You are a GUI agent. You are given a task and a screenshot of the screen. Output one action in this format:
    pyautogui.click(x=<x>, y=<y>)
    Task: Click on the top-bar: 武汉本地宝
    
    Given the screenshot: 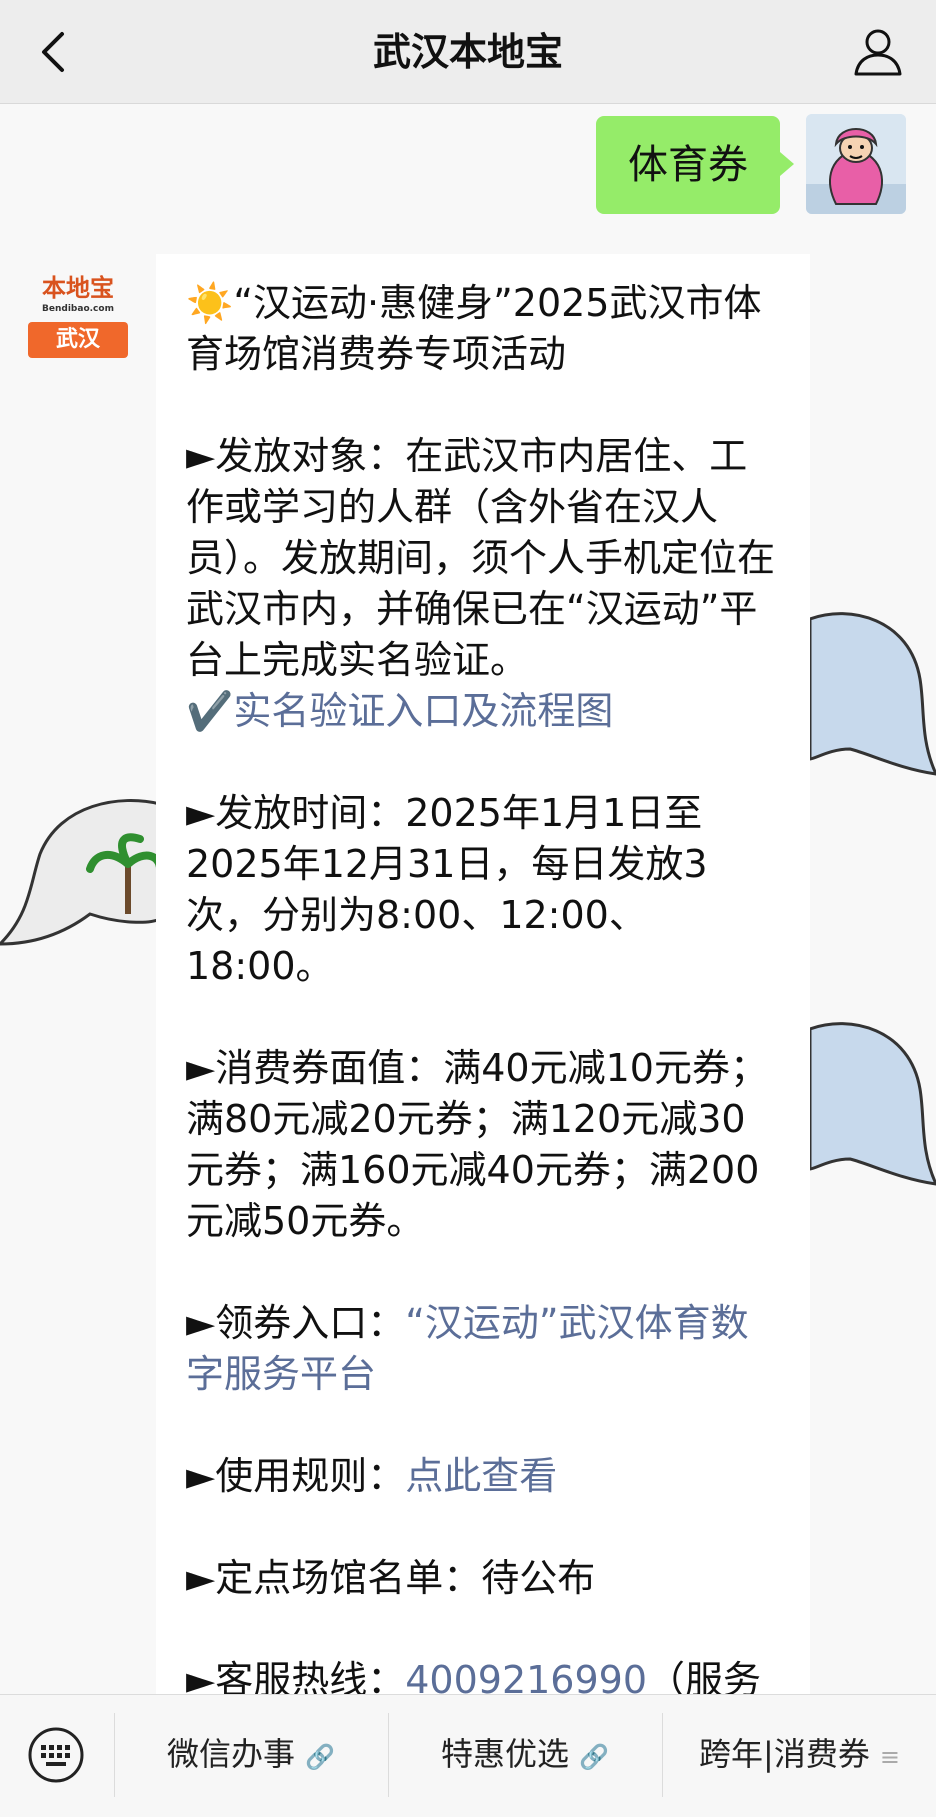 What is the action you would take?
    pyautogui.click(x=468, y=52)
    